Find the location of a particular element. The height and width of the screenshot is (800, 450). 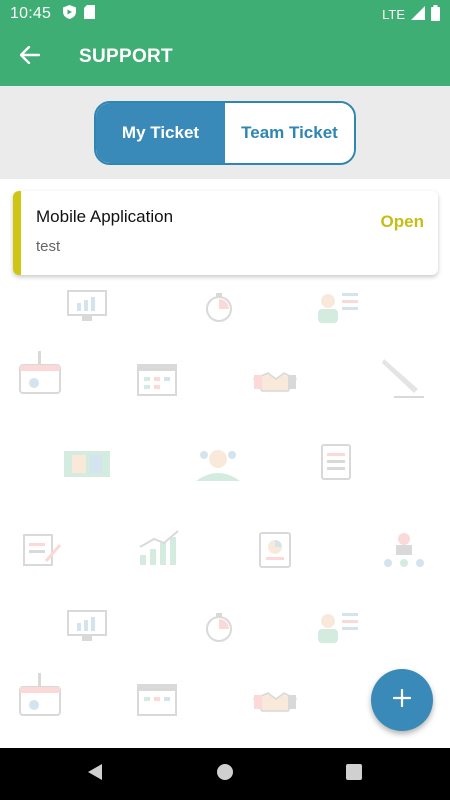

status-time: 10:45 is located at coordinates (31, 13).